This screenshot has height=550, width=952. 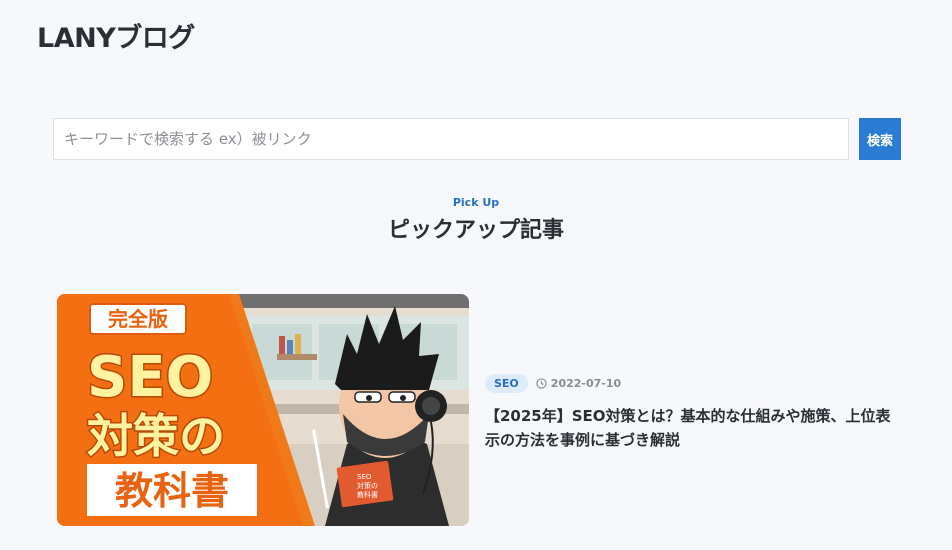 What do you see at coordinates (475, 230) in the screenshot?
I see `pickup-title: ピックアップ記事` at bounding box center [475, 230].